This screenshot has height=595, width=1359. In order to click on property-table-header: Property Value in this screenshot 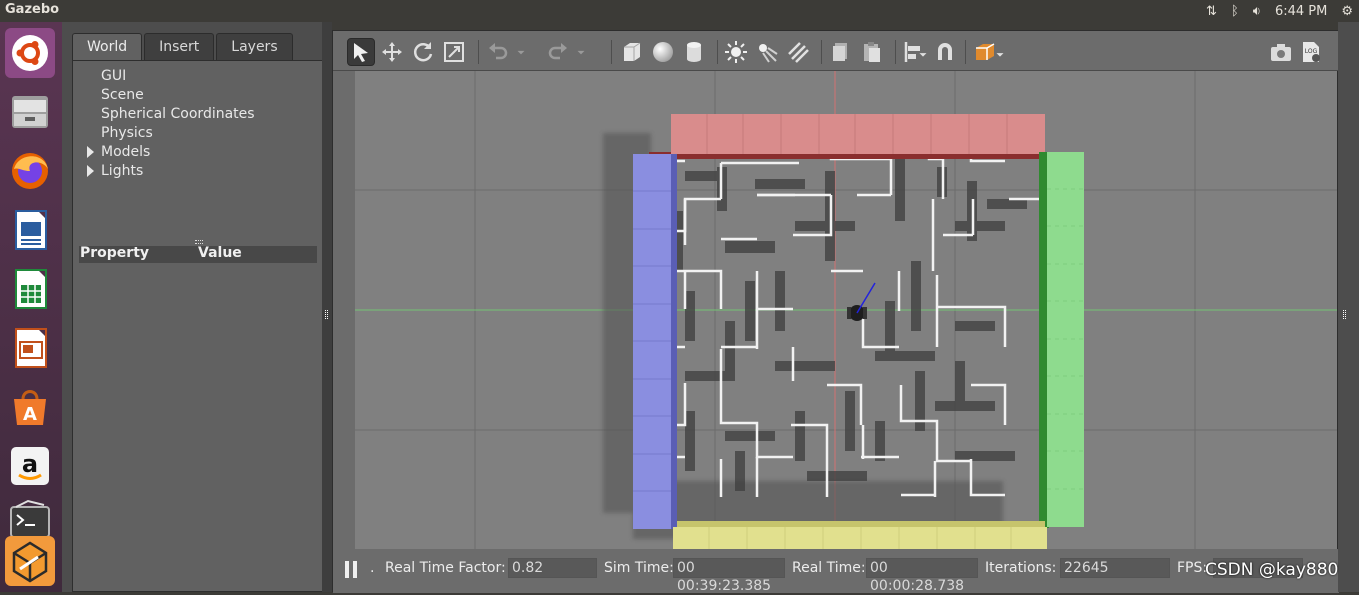, I will do `click(198, 254)`.